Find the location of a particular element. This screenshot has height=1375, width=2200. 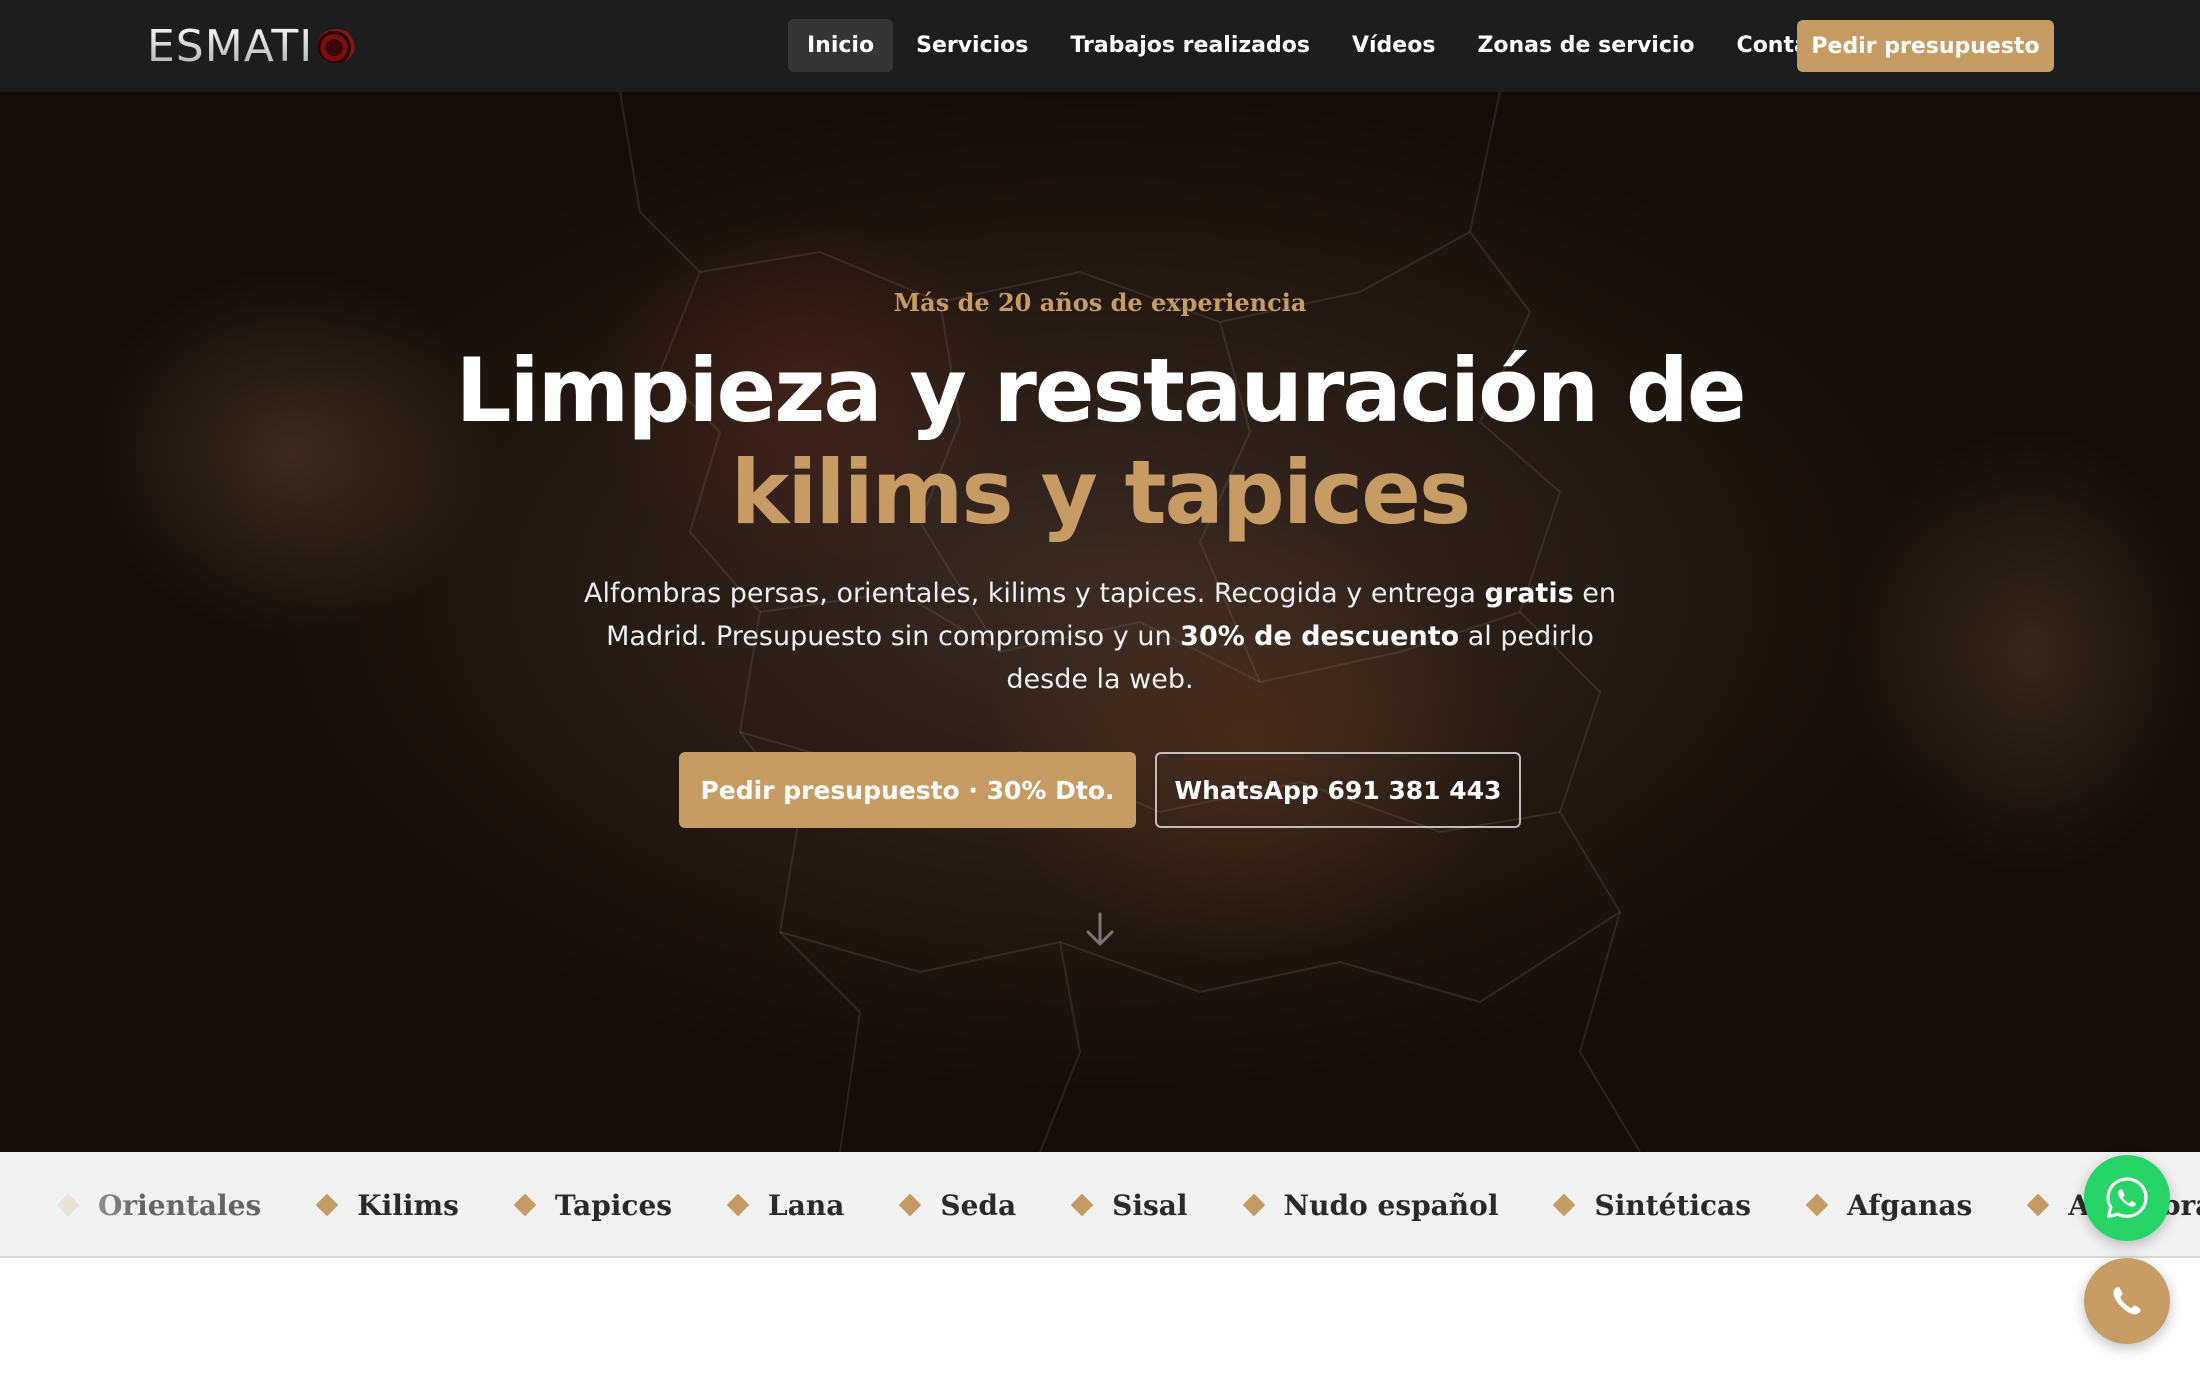

rug-type-item: Tapices is located at coordinates (593, 1205).